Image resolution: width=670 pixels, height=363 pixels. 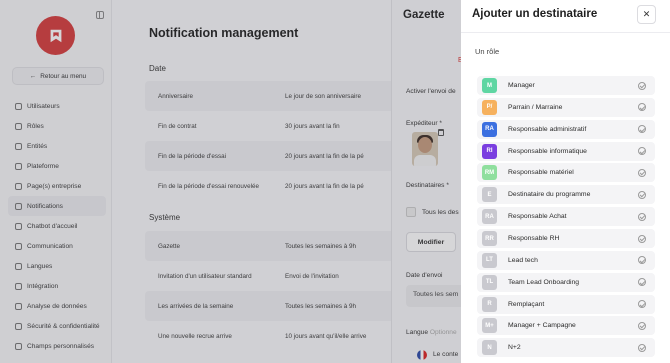 I want to click on role-item: E Destinataire du programme, so click(x=566, y=195).